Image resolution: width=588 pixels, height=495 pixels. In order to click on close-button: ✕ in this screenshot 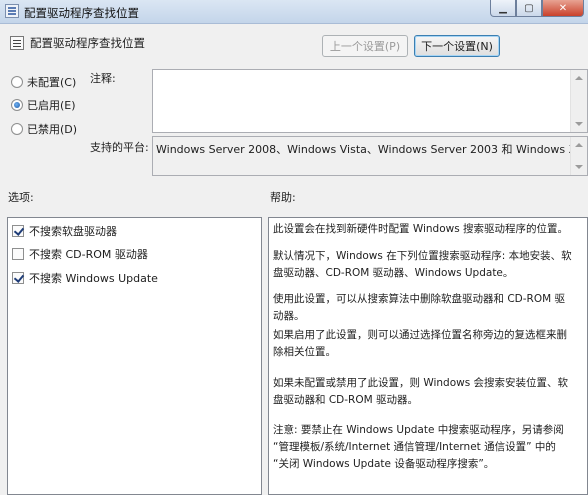, I will do `click(563, 8)`.